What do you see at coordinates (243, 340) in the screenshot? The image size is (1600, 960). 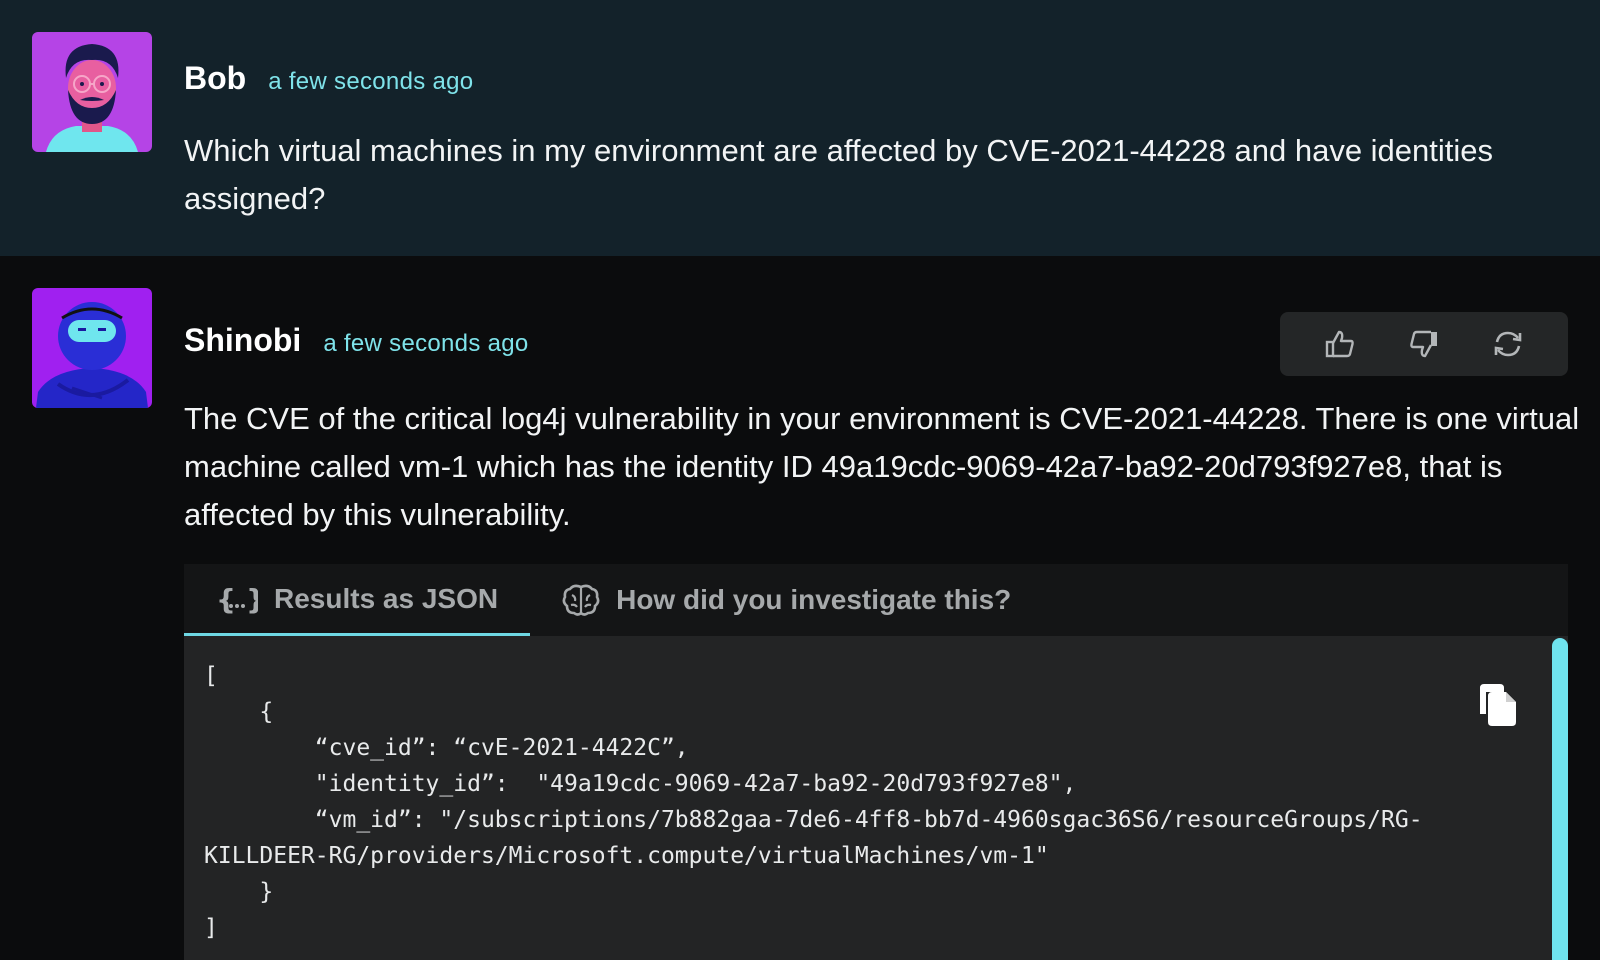 I see `bot-author-name: Shinobi` at bounding box center [243, 340].